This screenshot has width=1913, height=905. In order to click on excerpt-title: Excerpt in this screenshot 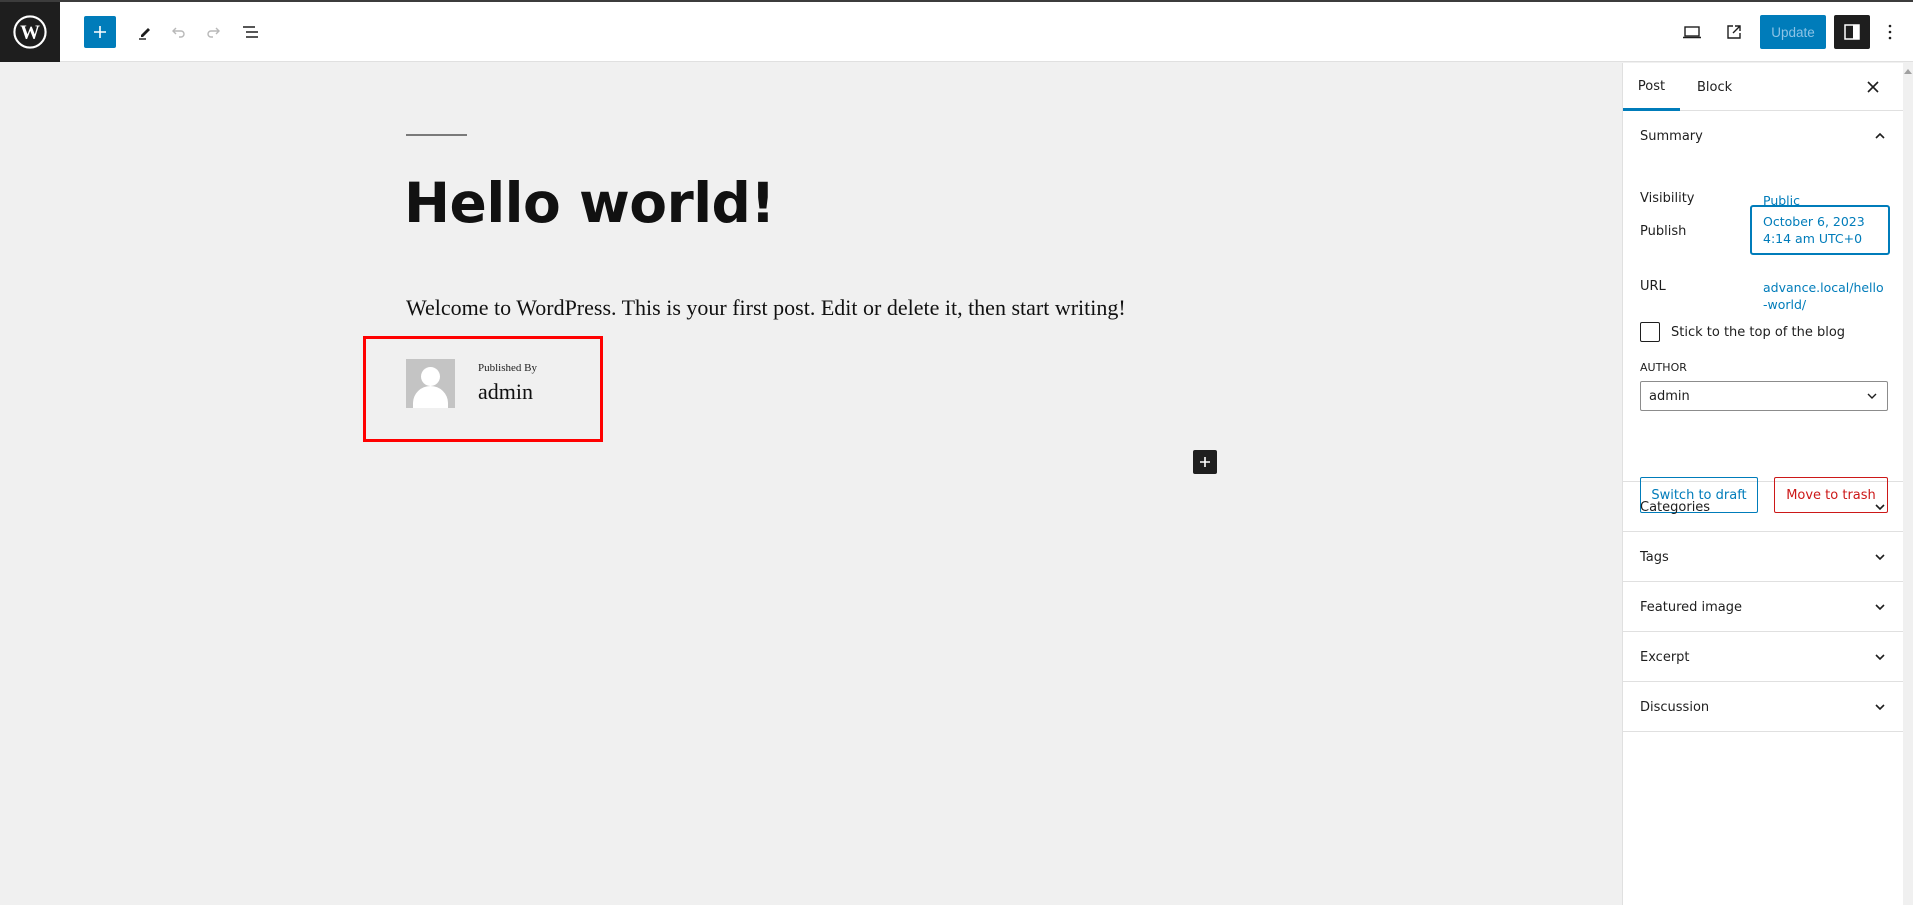, I will do `click(1665, 657)`.